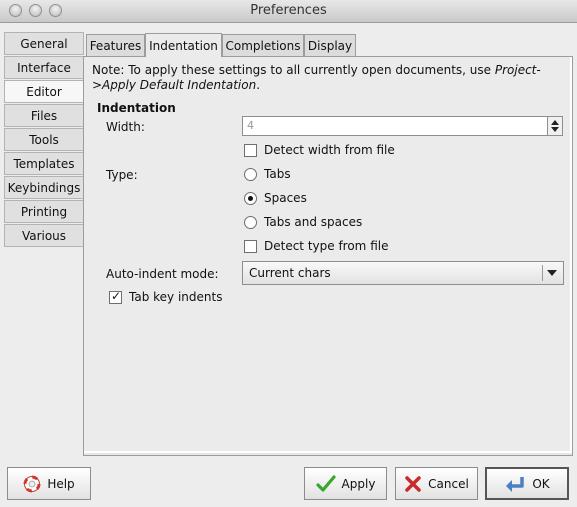 The height and width of the screenshot is (507, 577). What do you see at coordinates (554, 126) in the screenshot?
I see `spin-arrows` at bounding box center [554, 126].